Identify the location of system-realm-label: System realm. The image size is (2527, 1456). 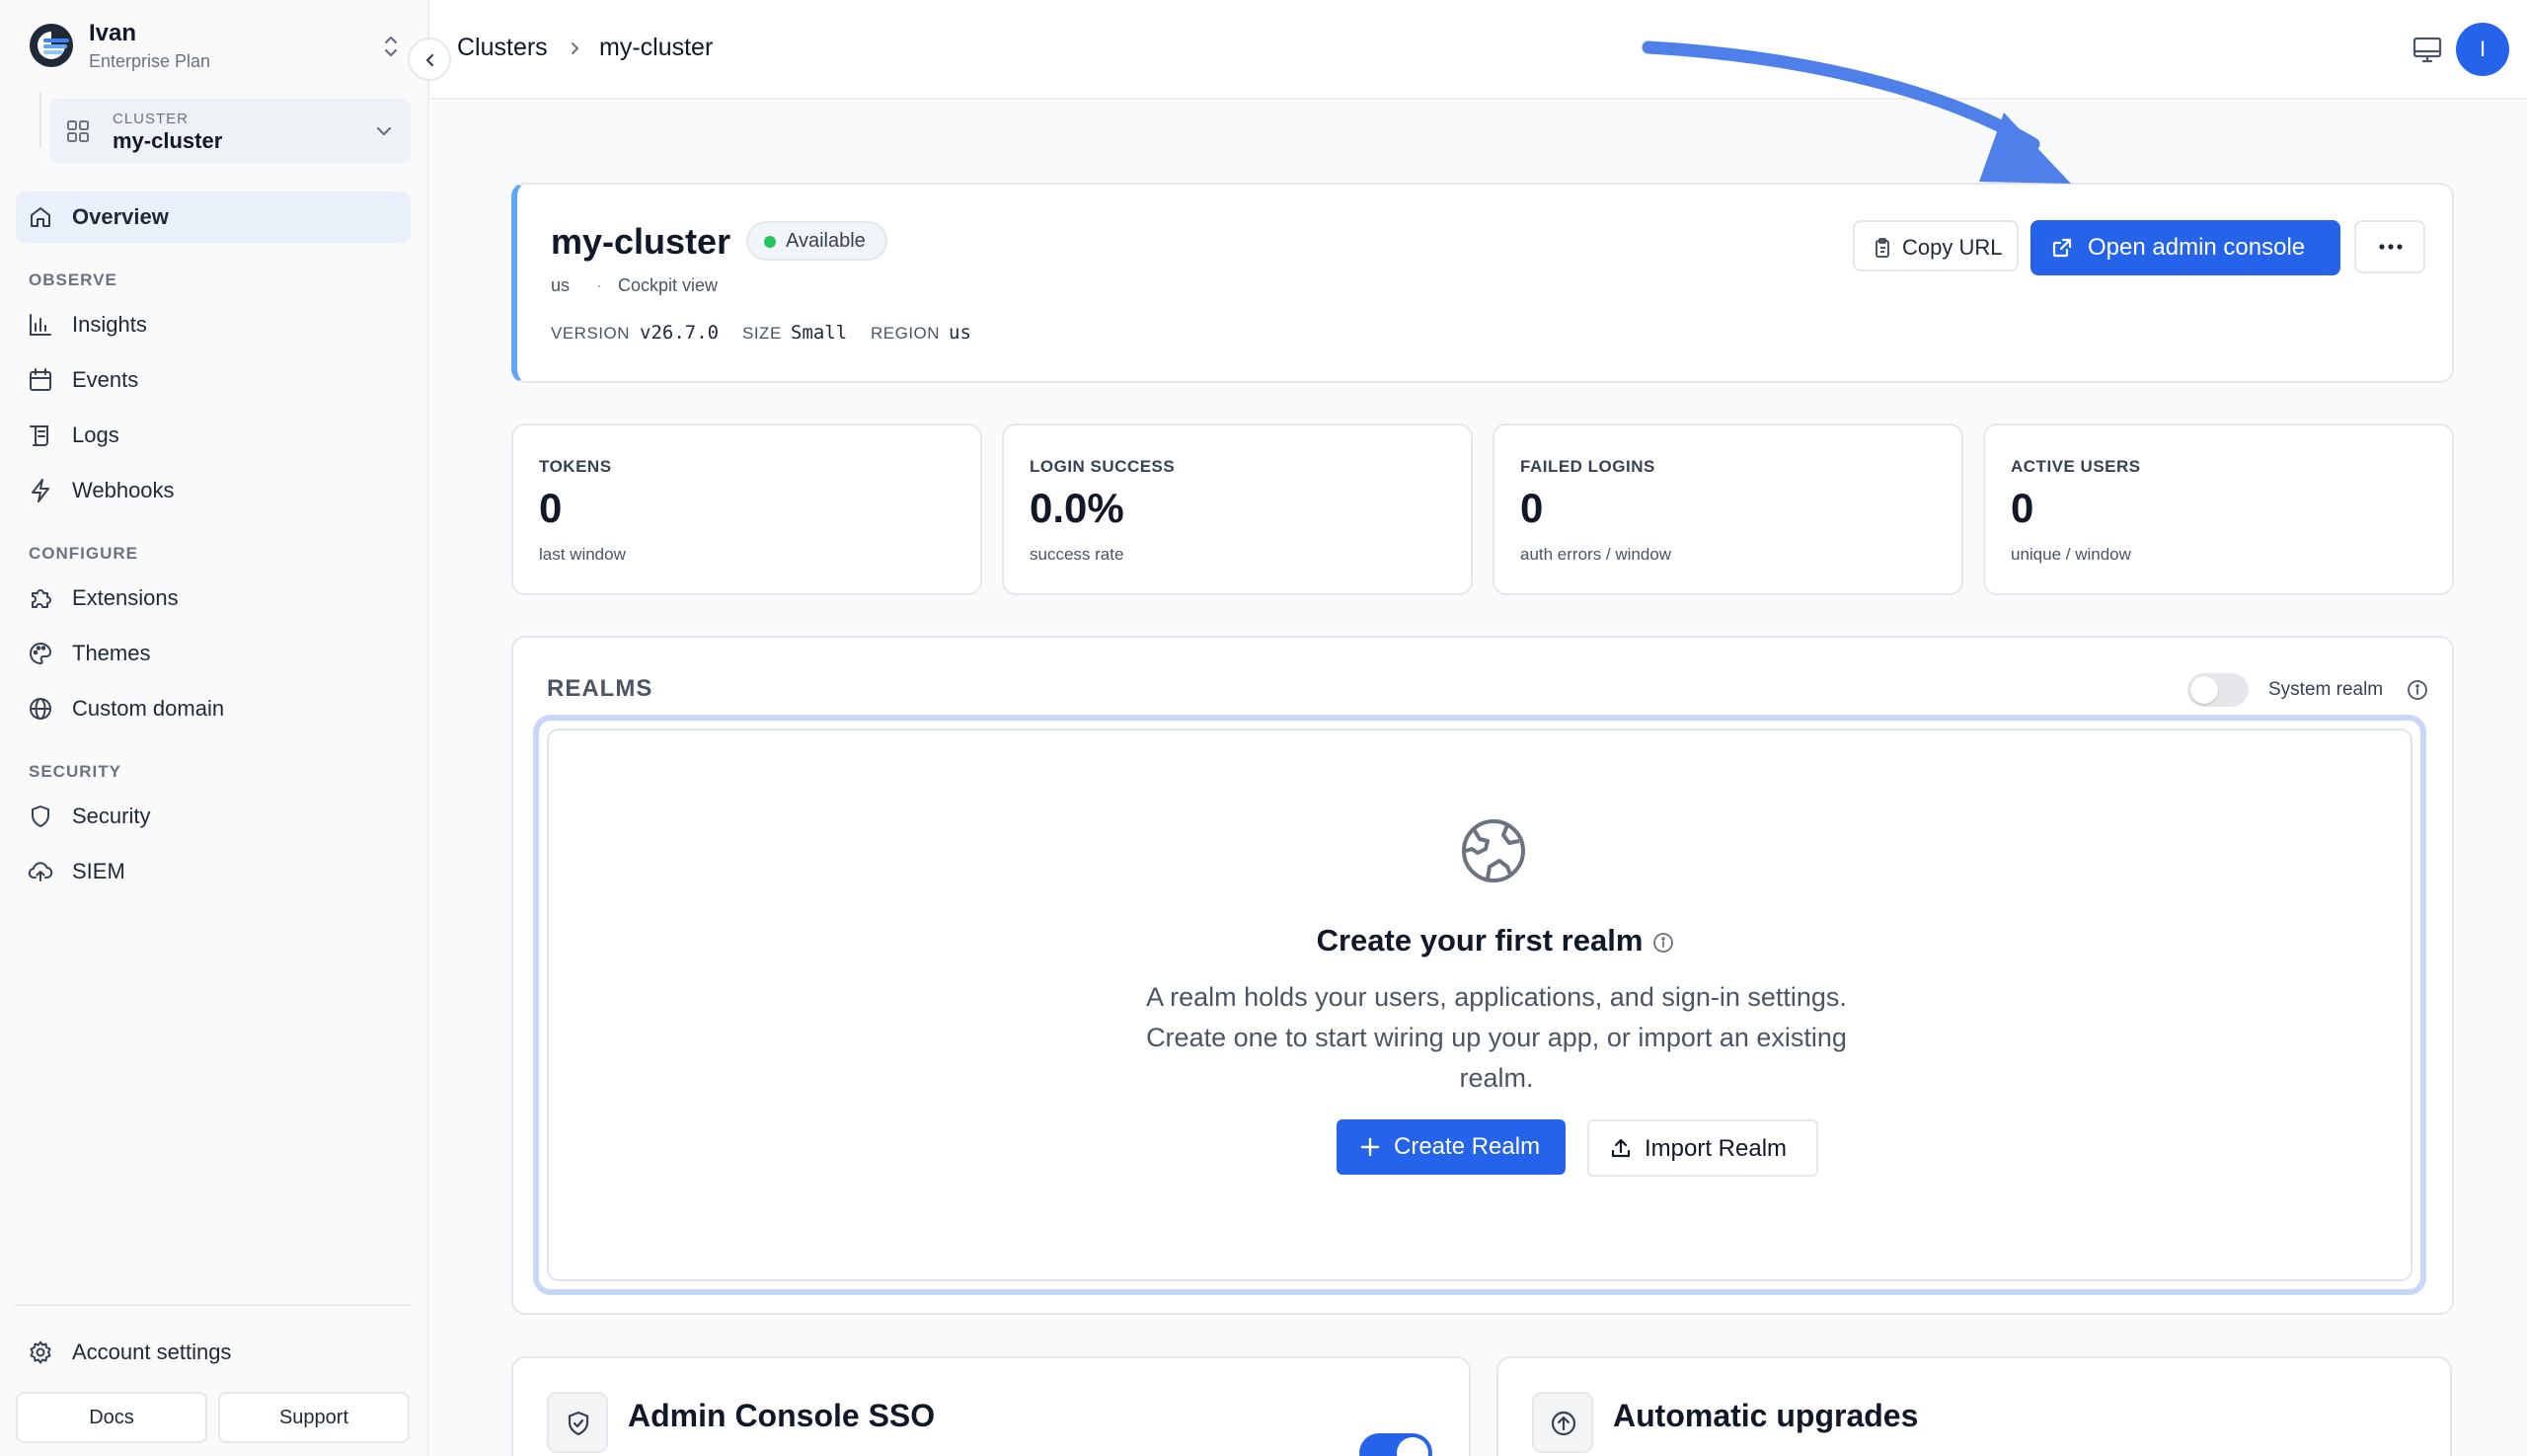
(2326, 689).